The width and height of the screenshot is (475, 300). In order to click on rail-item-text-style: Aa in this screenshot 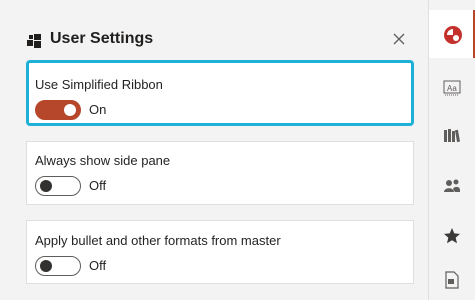, I will do `click(452, 88)`.